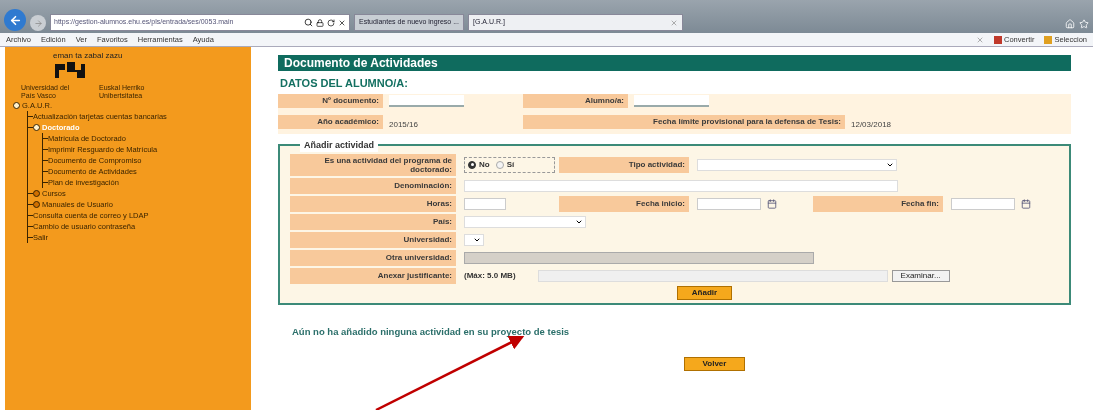 This screenshot has height=410, width=1093. Describe the element at coordinates (373, 221) in the screenshot. I see `field-label: País:` at that location.